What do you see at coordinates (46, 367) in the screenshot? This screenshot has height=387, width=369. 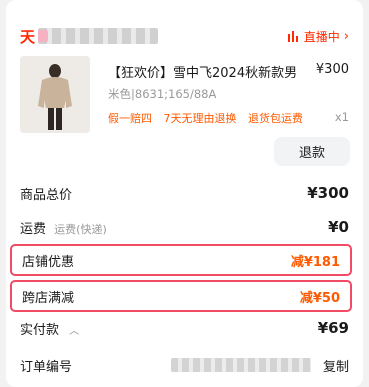 I see `order-number-label: 订单编号` at bounding box center [46, 367].